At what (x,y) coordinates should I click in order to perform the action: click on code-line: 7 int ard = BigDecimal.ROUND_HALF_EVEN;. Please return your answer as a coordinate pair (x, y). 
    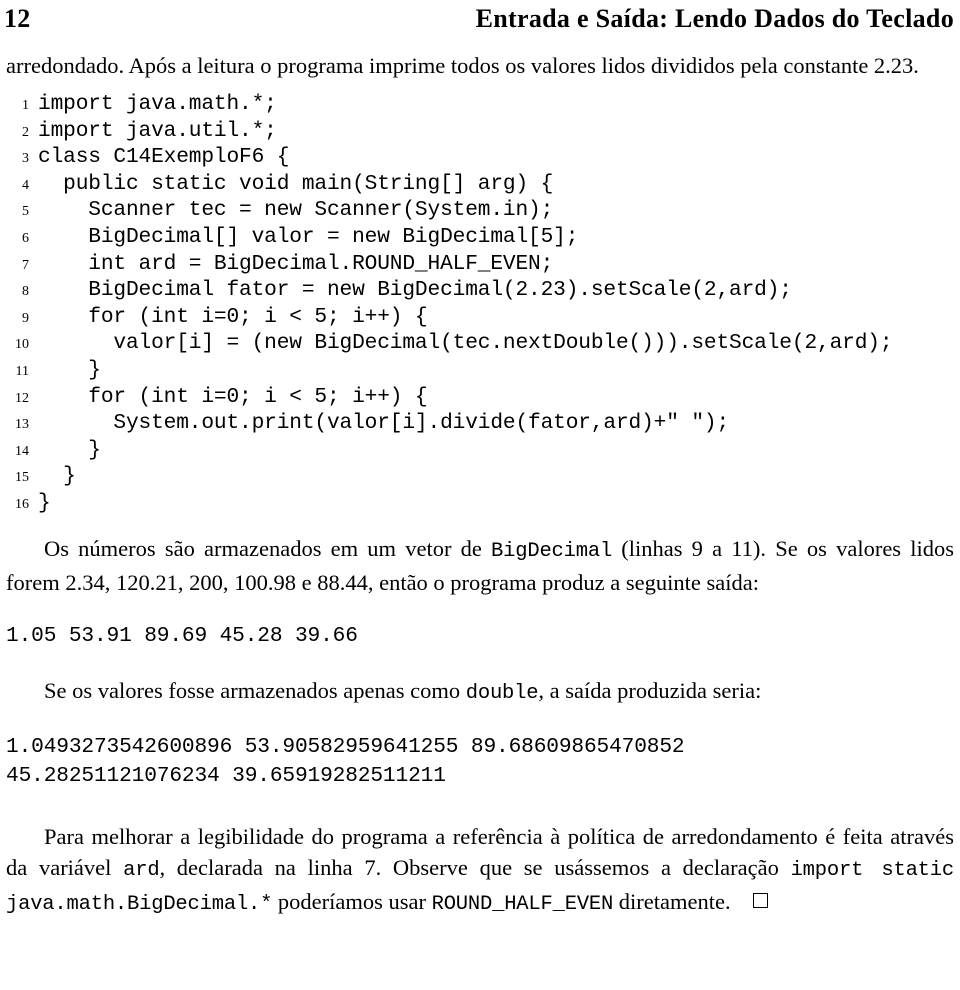
    Looking at the image, I should click on (480, 264).